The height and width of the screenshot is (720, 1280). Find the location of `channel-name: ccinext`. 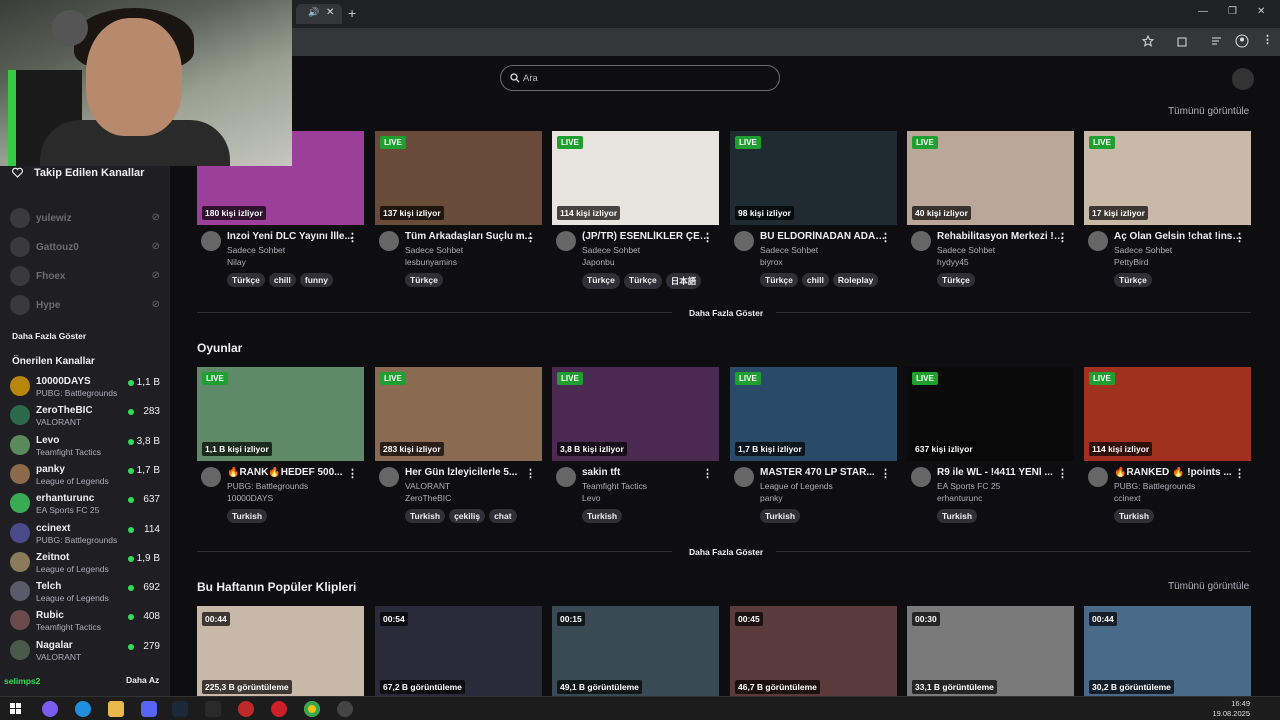

channel-name: ccinext is located at coordinates (1127, 498).